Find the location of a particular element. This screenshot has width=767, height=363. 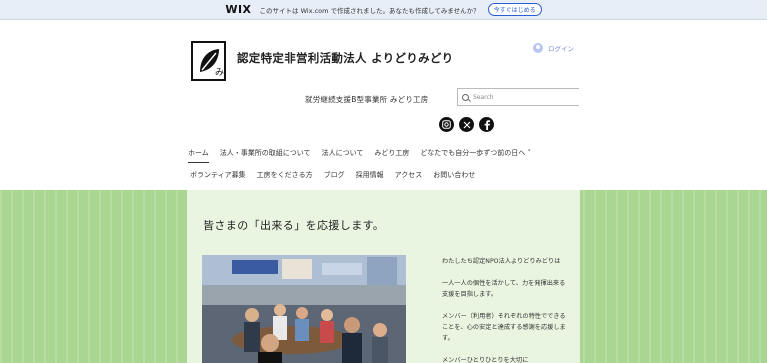

nav-blog: ブログ is located at coordinates (334, 175).